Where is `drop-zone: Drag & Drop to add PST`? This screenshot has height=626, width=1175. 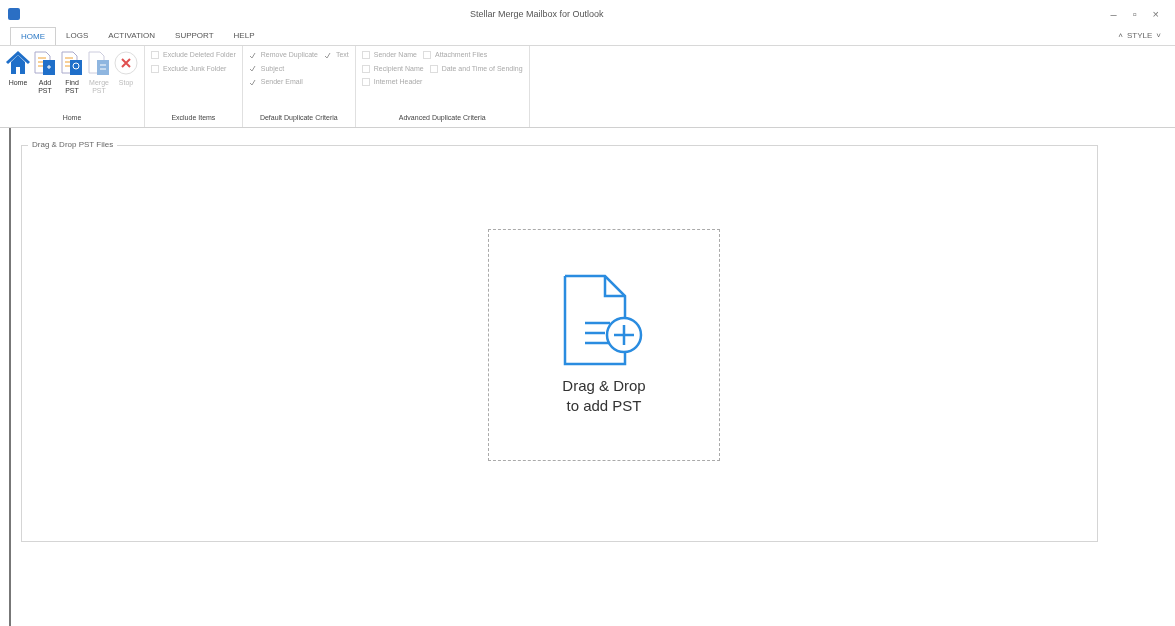
drop-zone: Drag & Drop to add PST is located at coordinates (604, 344).